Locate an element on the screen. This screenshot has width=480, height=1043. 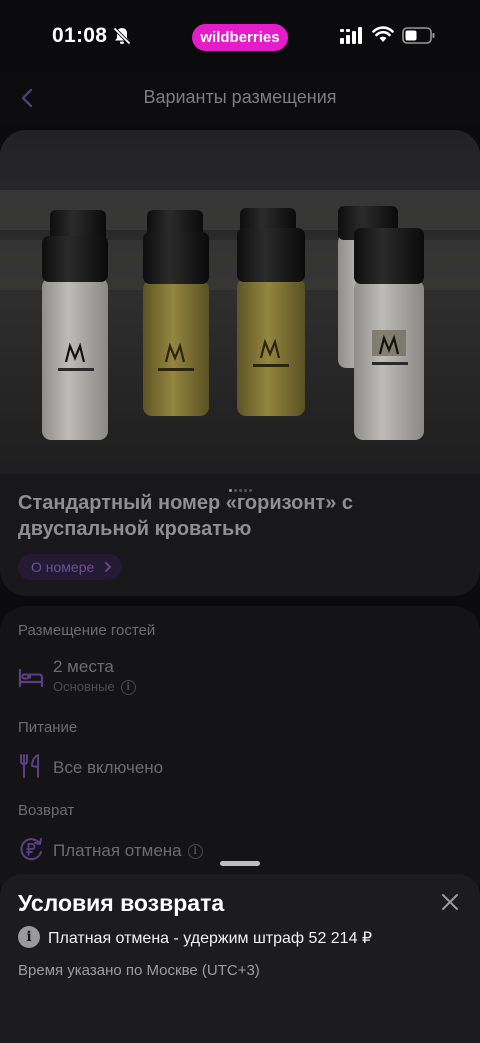
close-icon is located at coordinates (450, 902).